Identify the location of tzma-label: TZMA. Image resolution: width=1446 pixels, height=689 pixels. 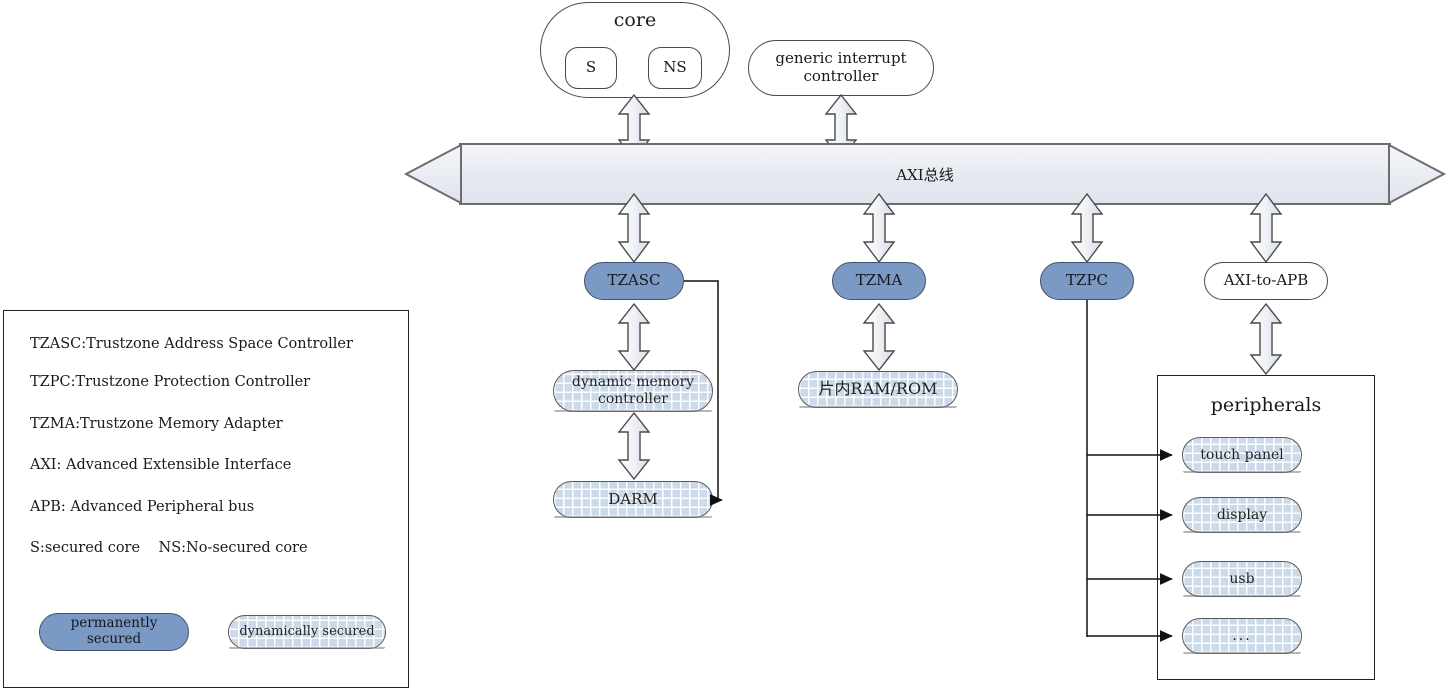
(879, 280).